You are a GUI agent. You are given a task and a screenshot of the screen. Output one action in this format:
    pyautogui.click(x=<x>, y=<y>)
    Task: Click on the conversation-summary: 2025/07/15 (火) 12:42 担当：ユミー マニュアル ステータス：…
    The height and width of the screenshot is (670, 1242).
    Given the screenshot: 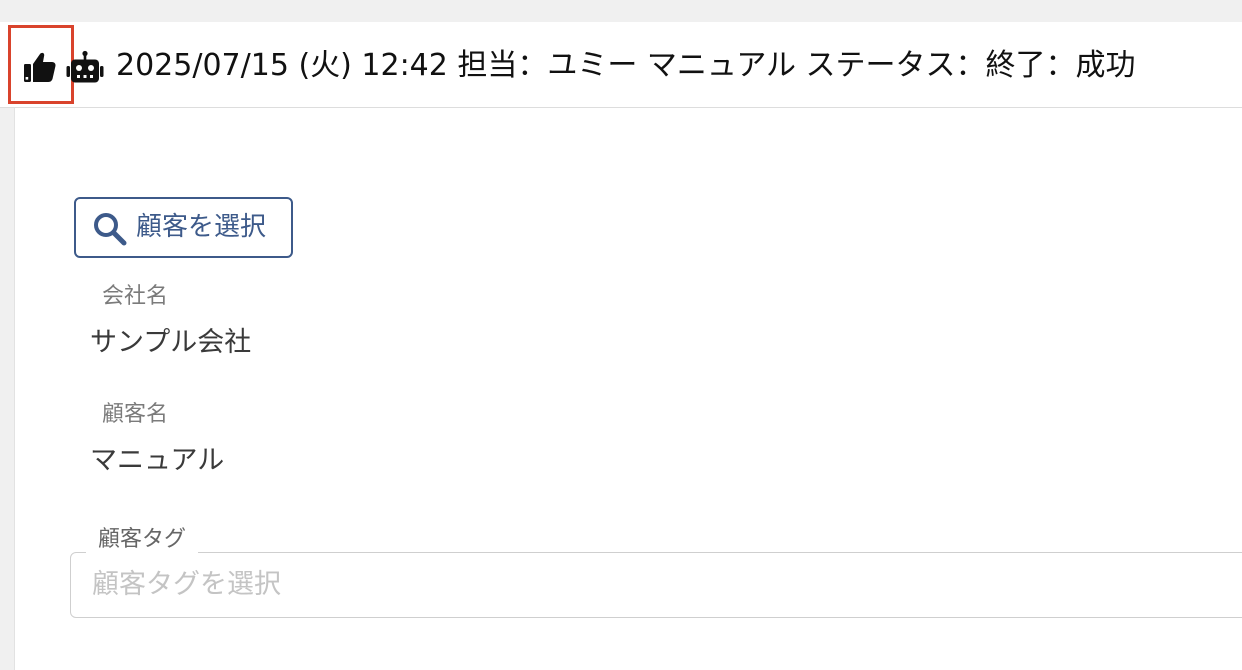 What is the action you would take?
    pyautogui.click(x=626, y=65)
    